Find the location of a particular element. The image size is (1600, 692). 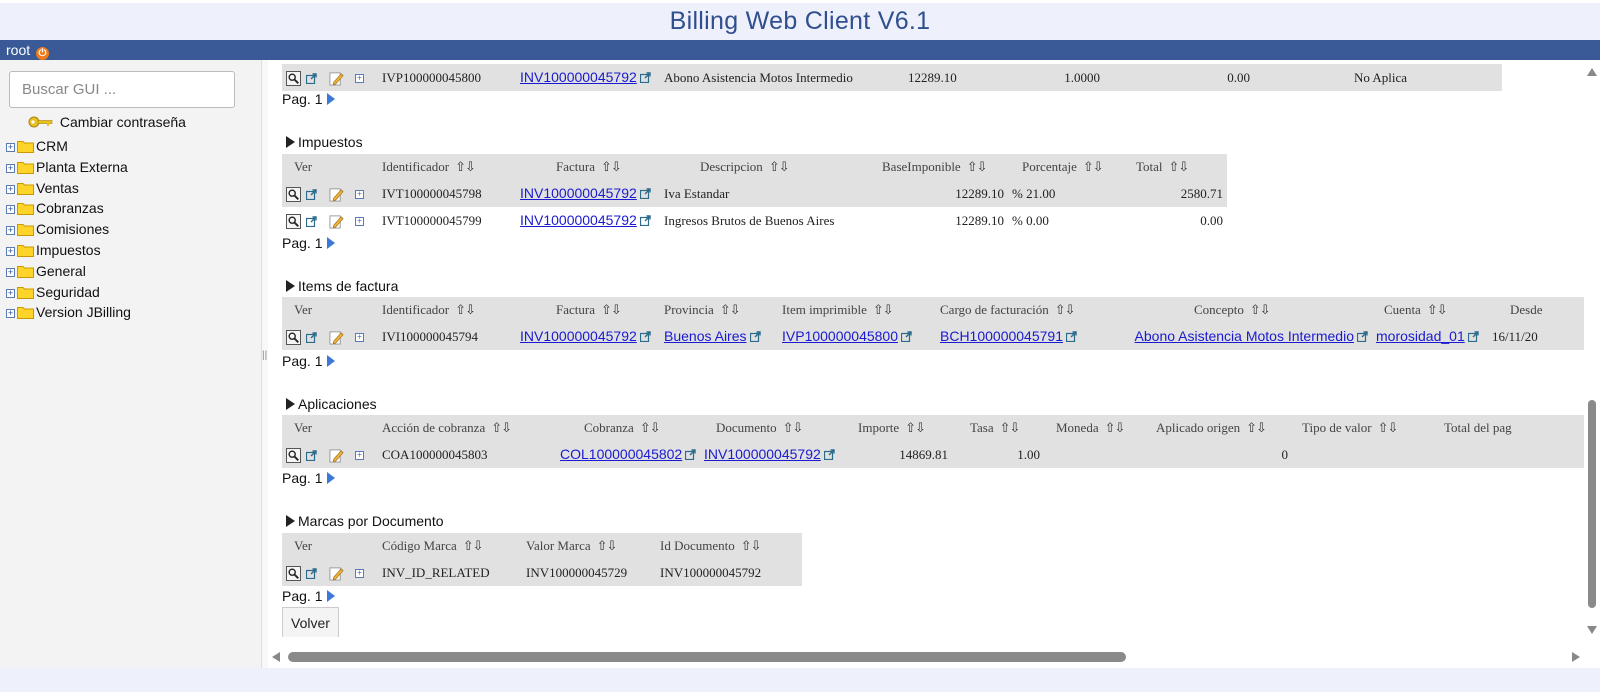

col-documento: Documento ⇧⇩ is located at coordinates (771, 428).